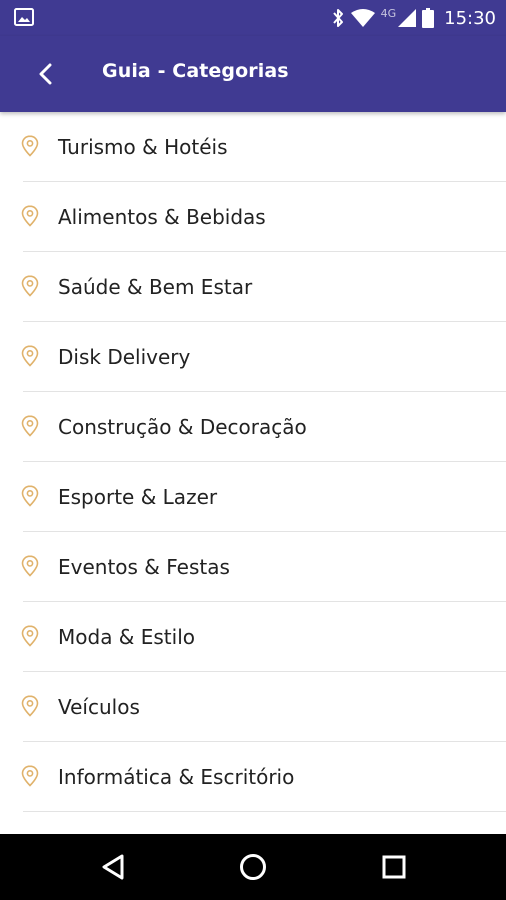  What do you see at coordinates (253, 497) in the screenshot?
I see `list-item: Esporte & Lazer` at bounding box center [253, 497].